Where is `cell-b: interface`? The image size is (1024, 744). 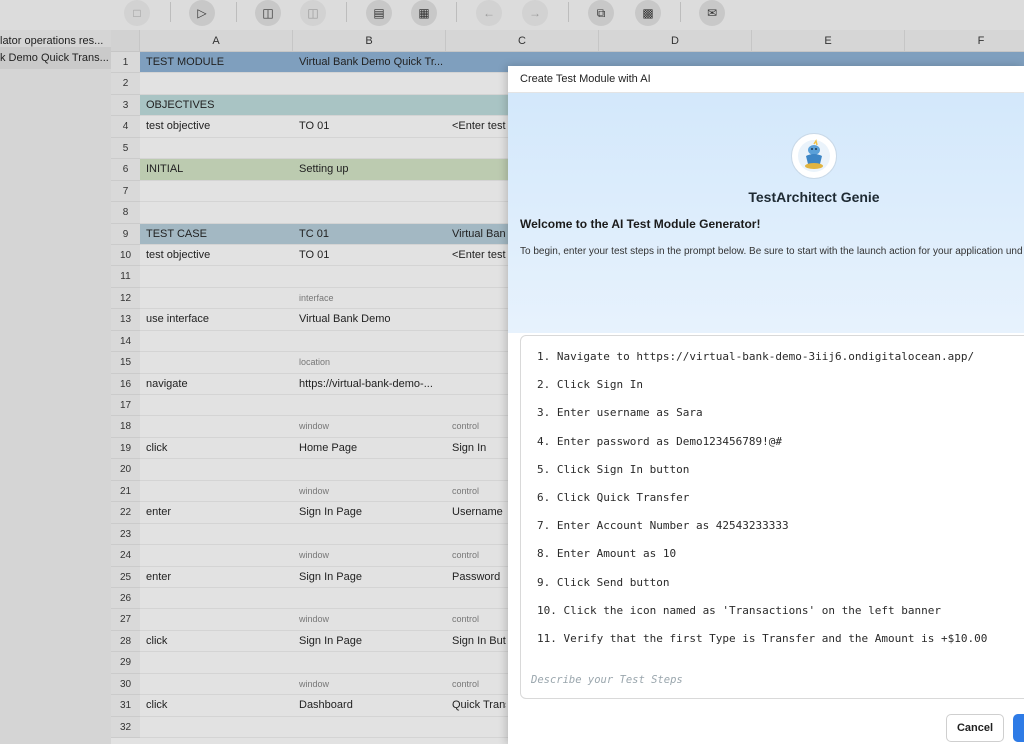 cell-b: interface is located at coordinates (369, 300).